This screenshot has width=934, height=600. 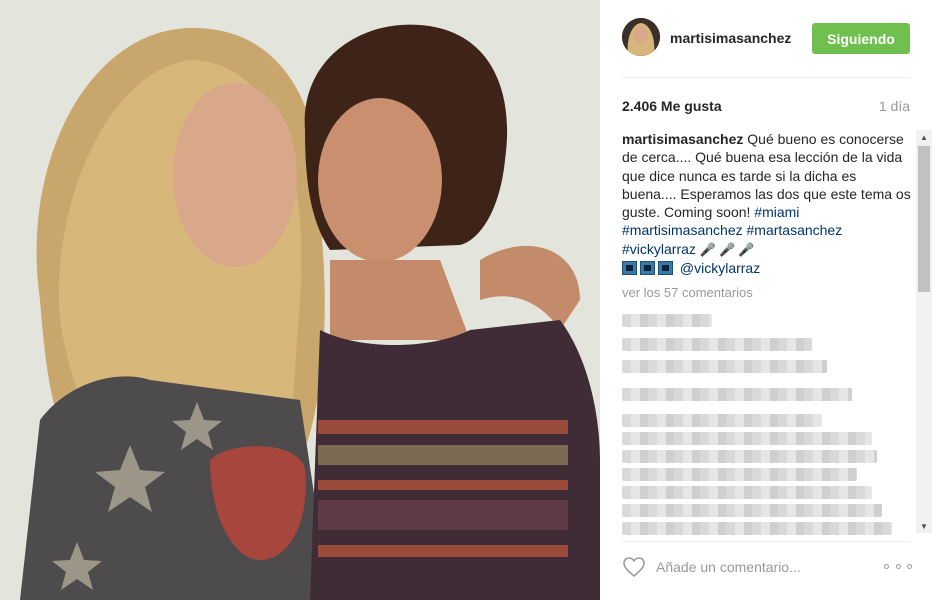 What do you see at coordinates (659, 249) in the screenshot?
I see `hashtag: #vickylarraz` at bounding box center [659, 249].